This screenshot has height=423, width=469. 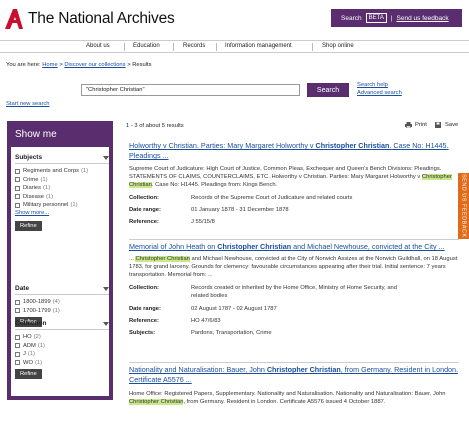 I want to click on nav-education: Education, so click(x=146, y=46).